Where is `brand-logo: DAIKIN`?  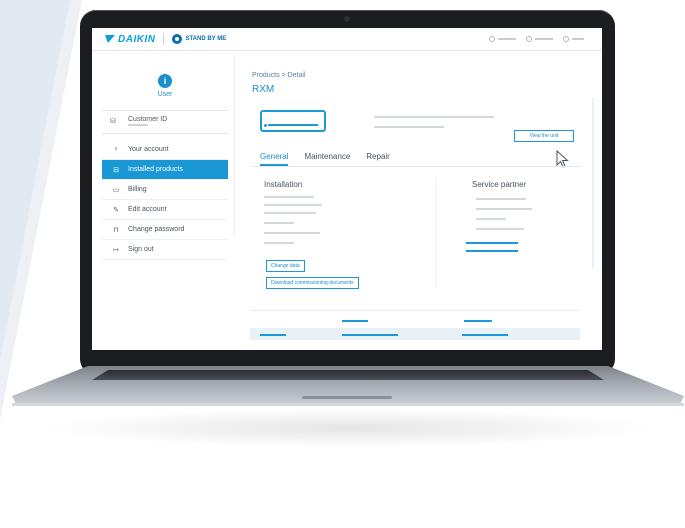
brand-logo: DAIKIN is located at coordinates (129, 39).